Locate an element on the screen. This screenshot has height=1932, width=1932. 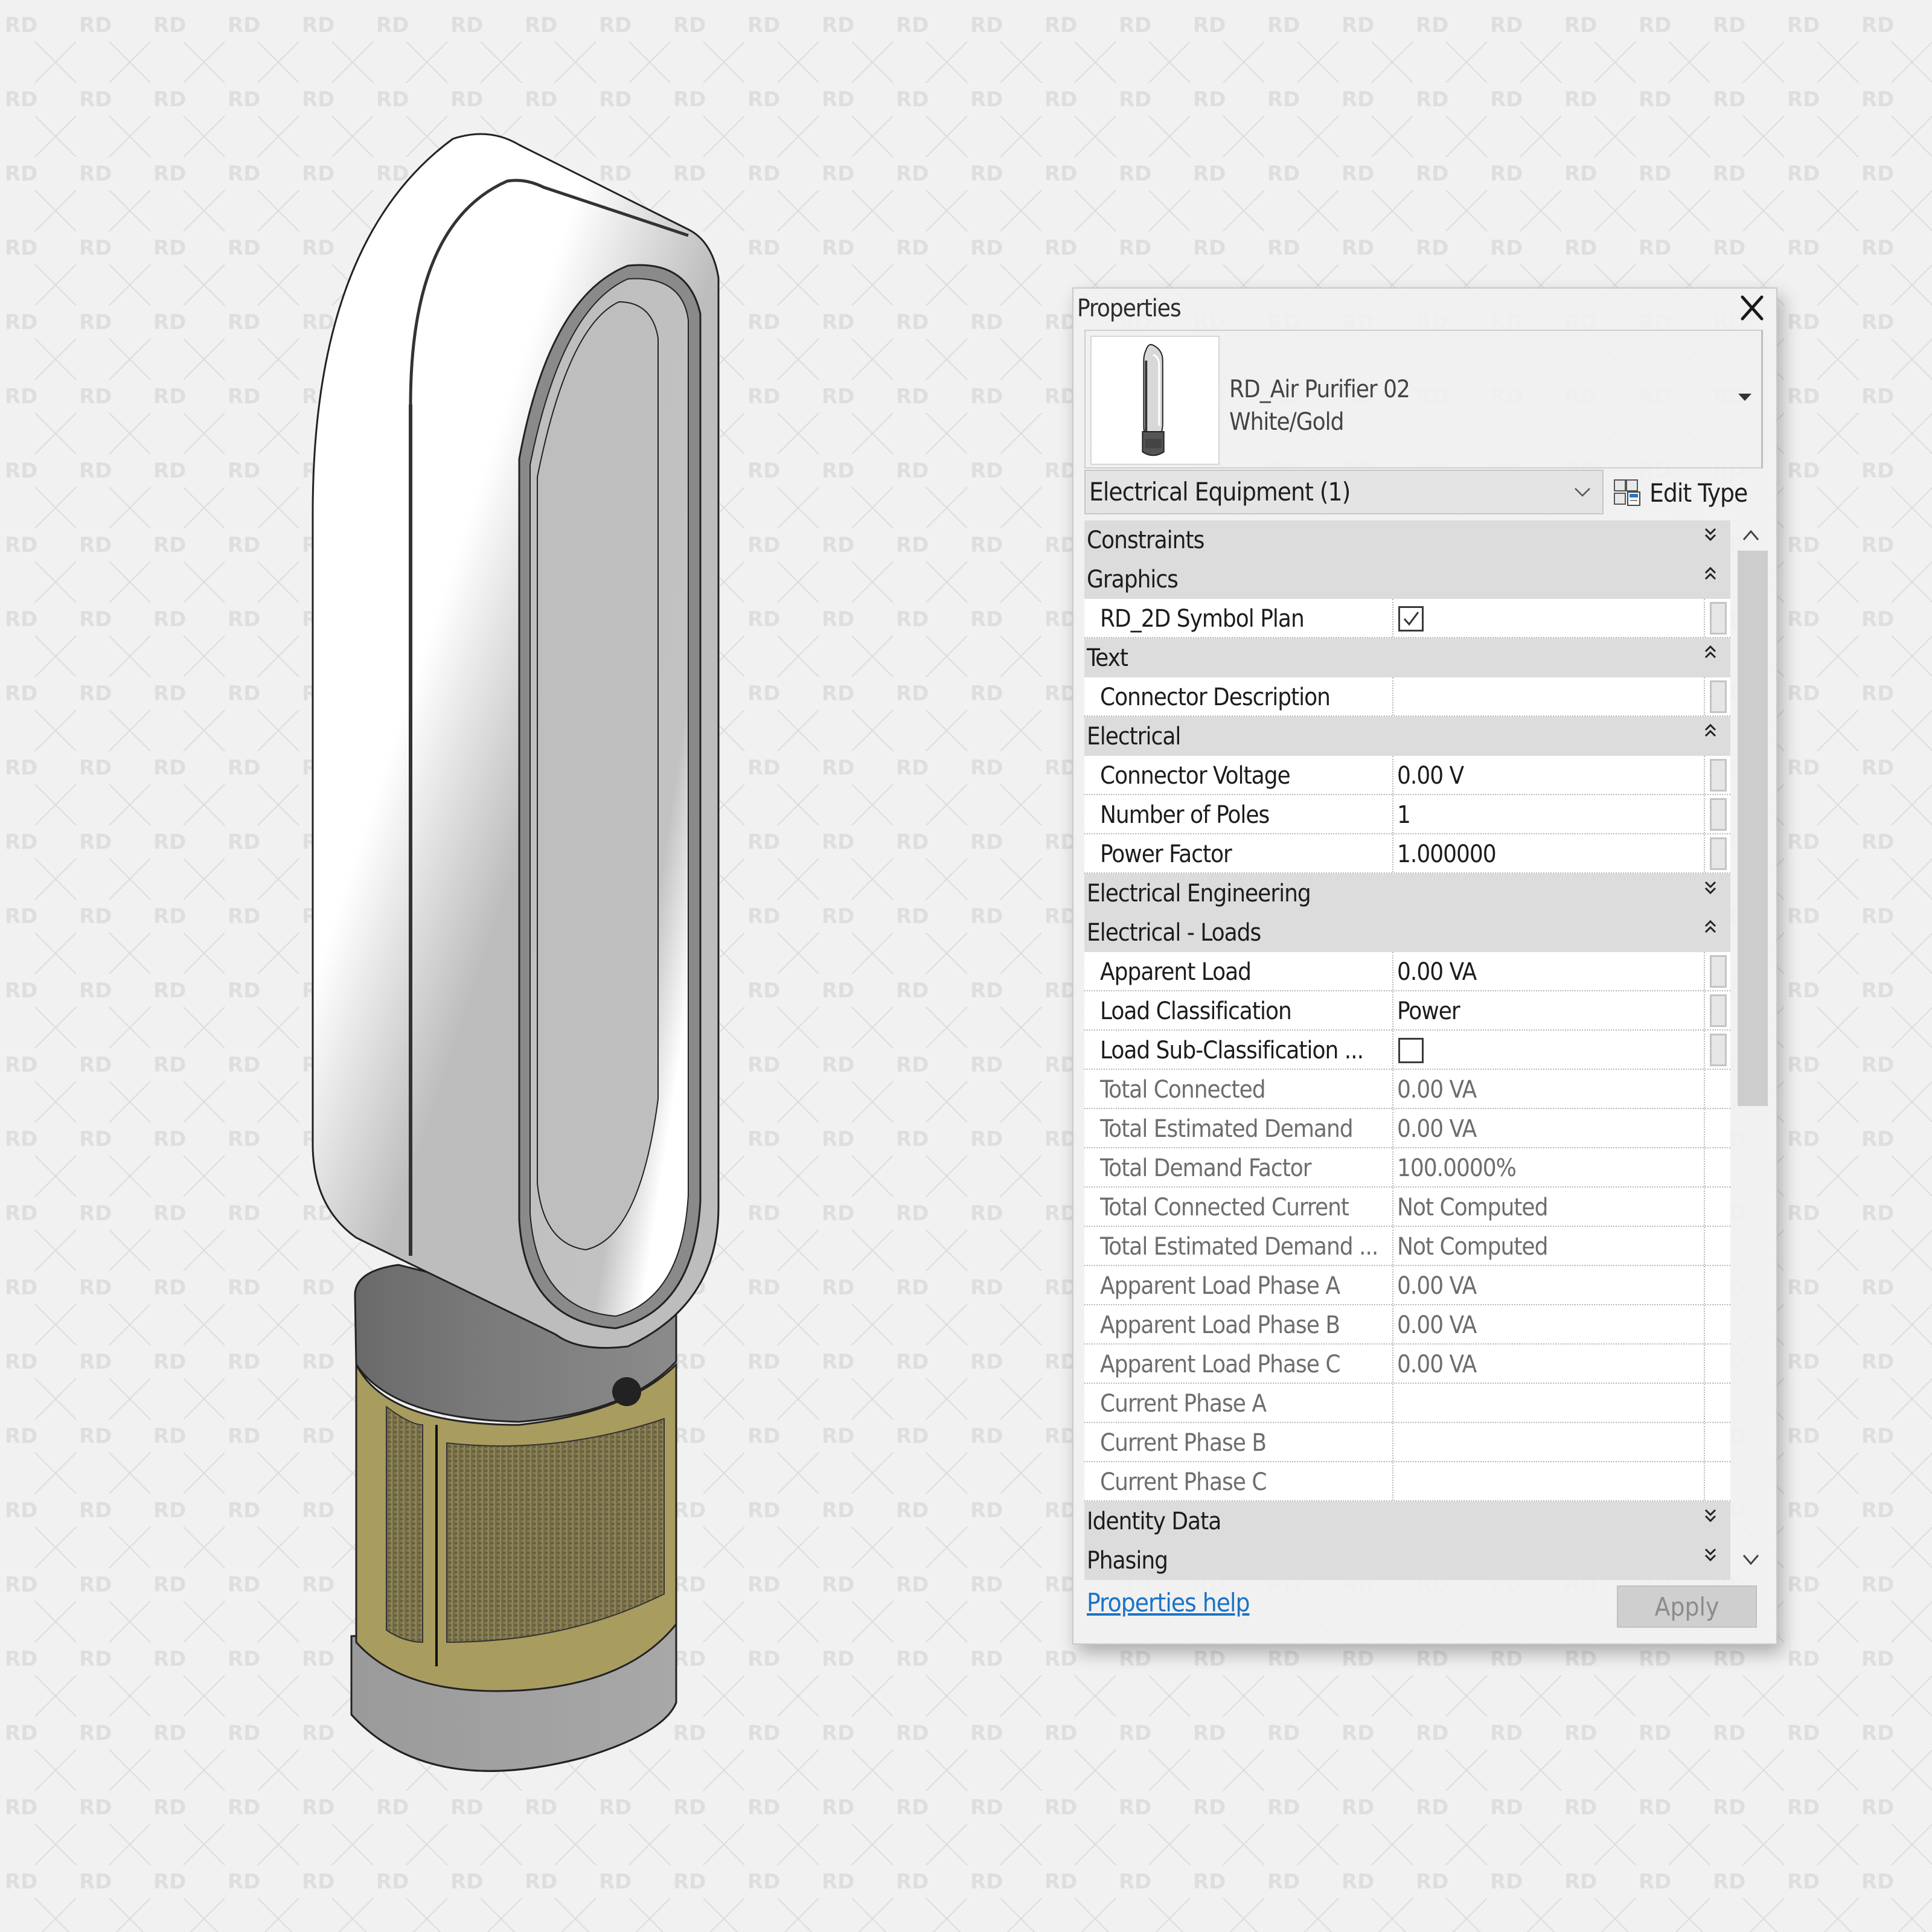
scrollbar-thumb is located at coordinates (1753, 828).